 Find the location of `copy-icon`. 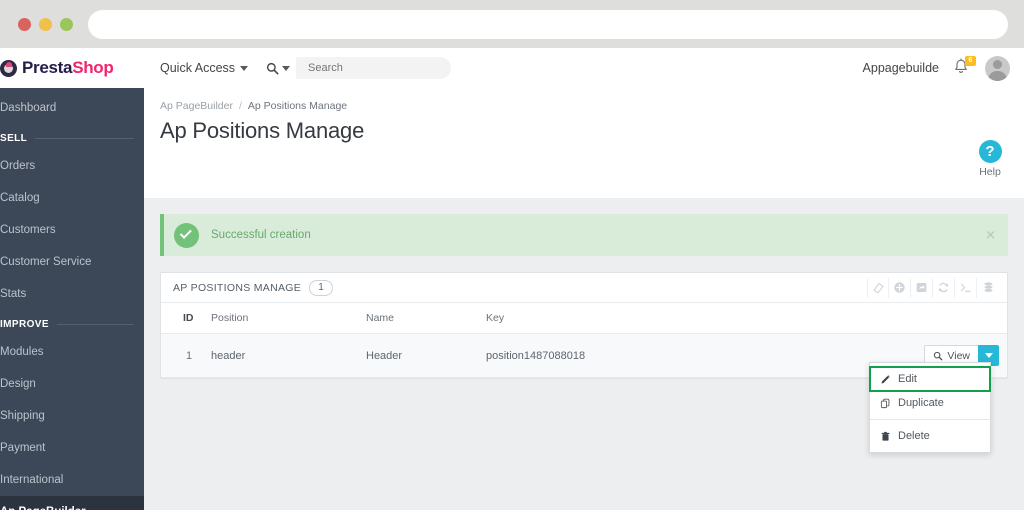

copy-icon is located at coordinates (885, 403).